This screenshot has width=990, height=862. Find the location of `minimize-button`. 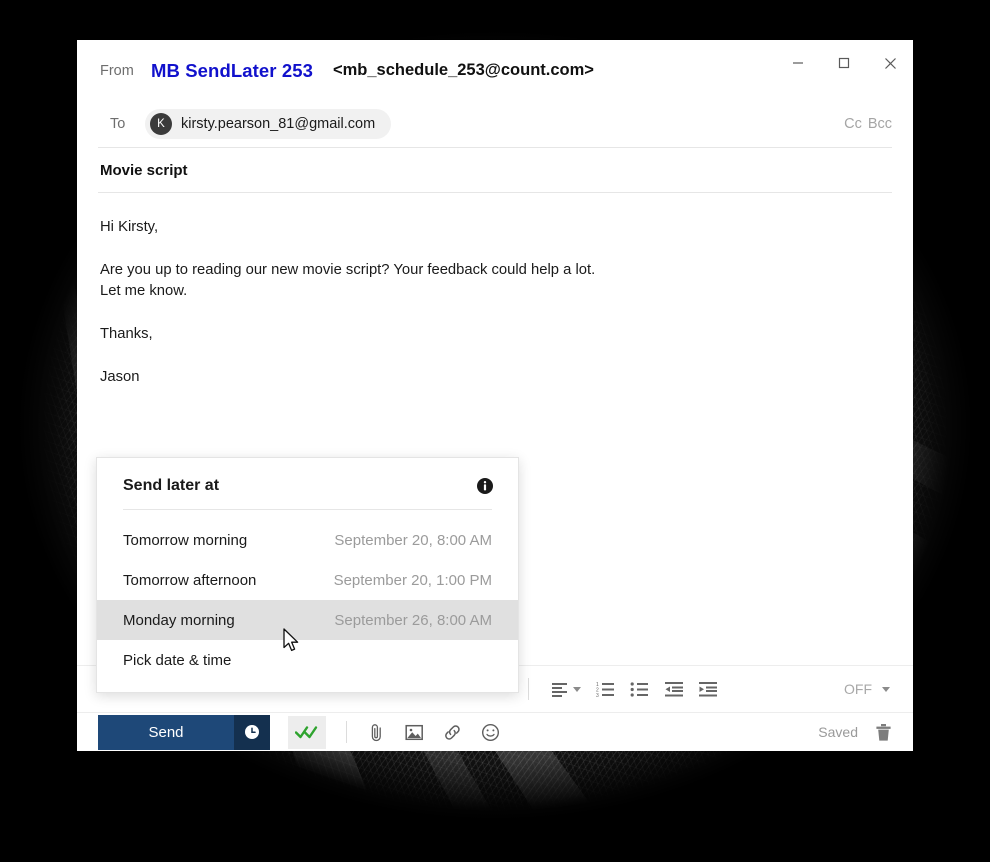

minimize-button is located at coordinates (798, 63).